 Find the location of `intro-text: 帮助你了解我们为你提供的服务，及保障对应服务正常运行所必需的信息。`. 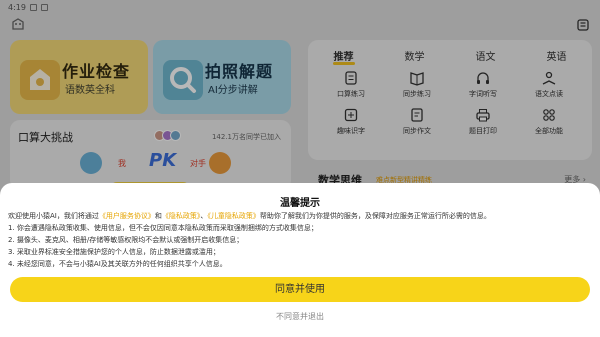

intro-text: 帮助你了解我们为你提供的服务，及保障对应服务正常运行所必需的信息。 is located at coordinates (375, 216).